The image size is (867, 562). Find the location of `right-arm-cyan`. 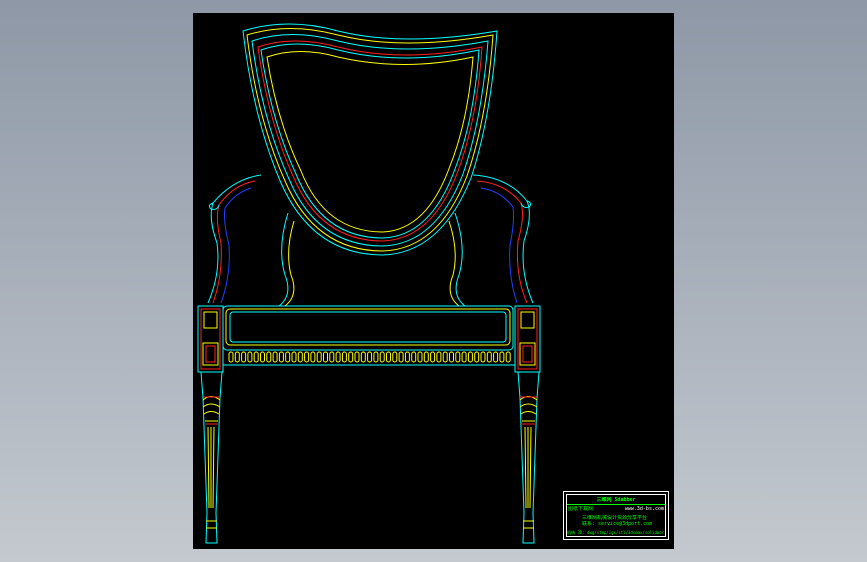

right-arm-cyan is located at coordinates (503, 239).